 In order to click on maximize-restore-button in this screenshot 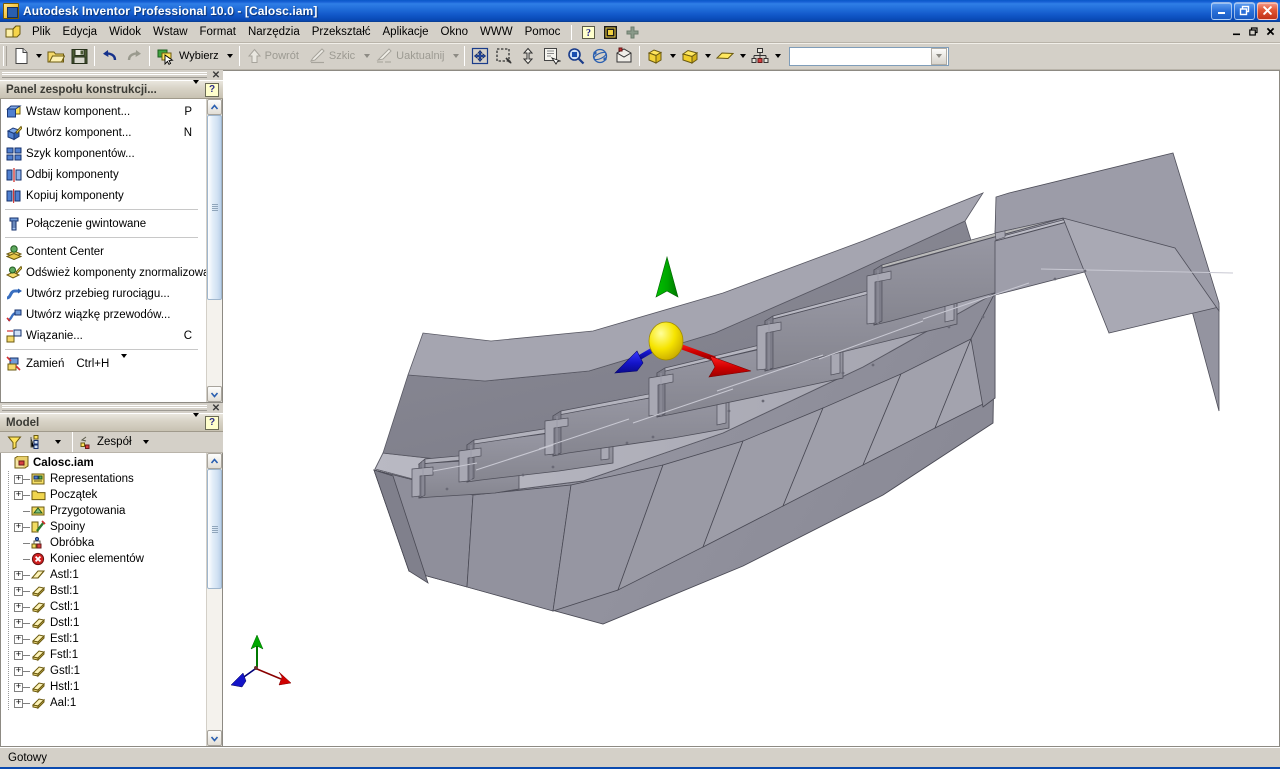, I will do `click(1244, 10)`.